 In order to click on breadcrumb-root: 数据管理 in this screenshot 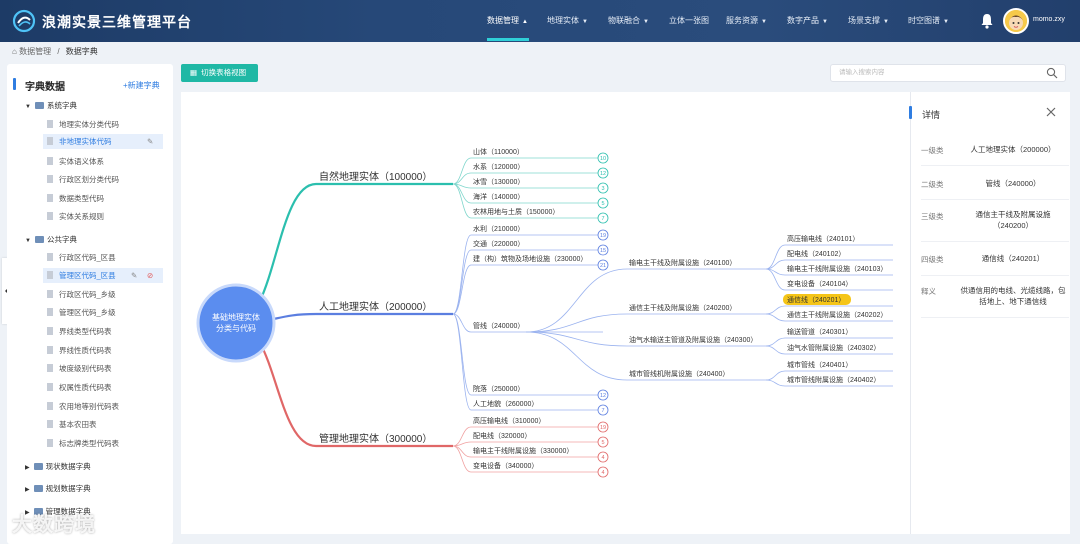, I will do `click(35, 51)`.